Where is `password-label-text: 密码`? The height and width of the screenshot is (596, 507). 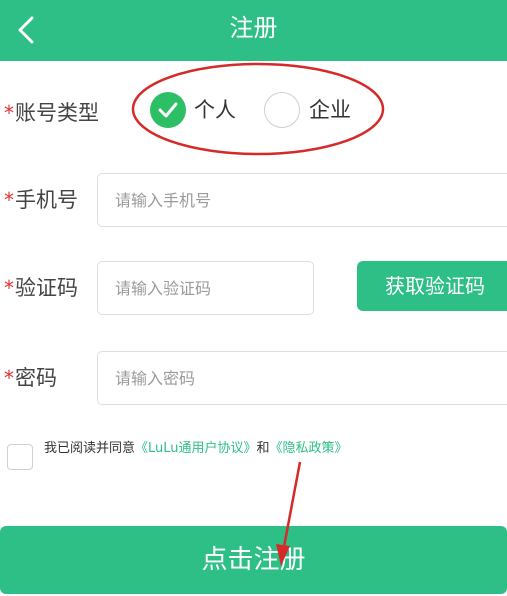 password-label-text: 密码 is located at coordinates (36, 378).